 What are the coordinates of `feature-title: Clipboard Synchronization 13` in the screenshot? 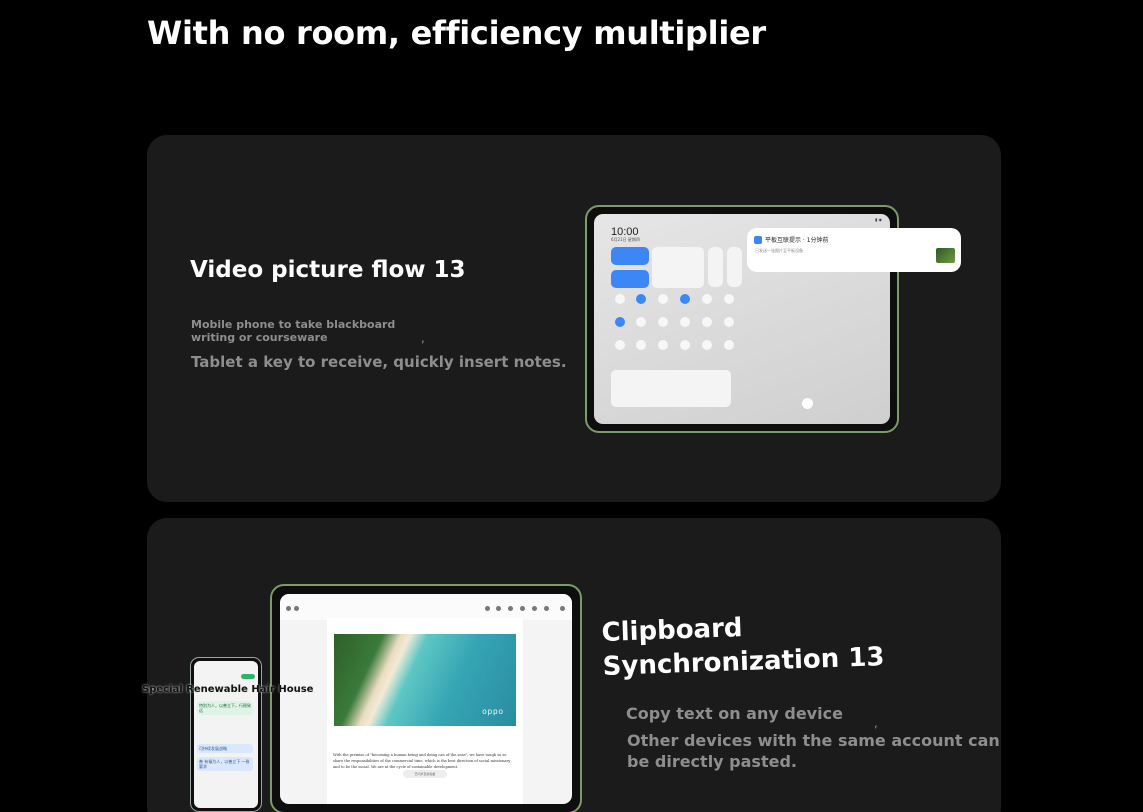 It's located at (743, 645).